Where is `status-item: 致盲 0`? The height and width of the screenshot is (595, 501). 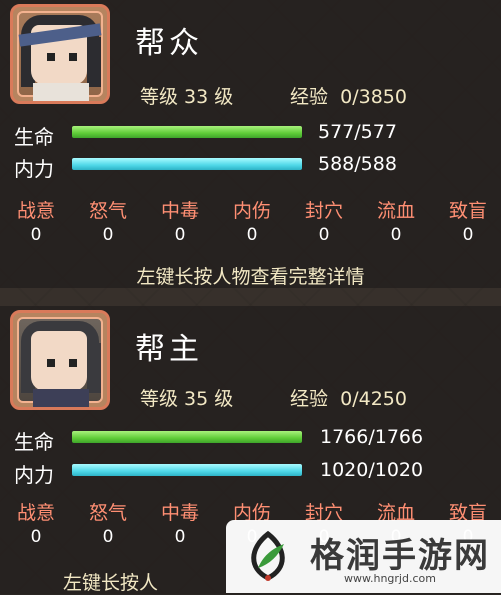
status-item: 致盲 0 is located at coordinates (468, 220).